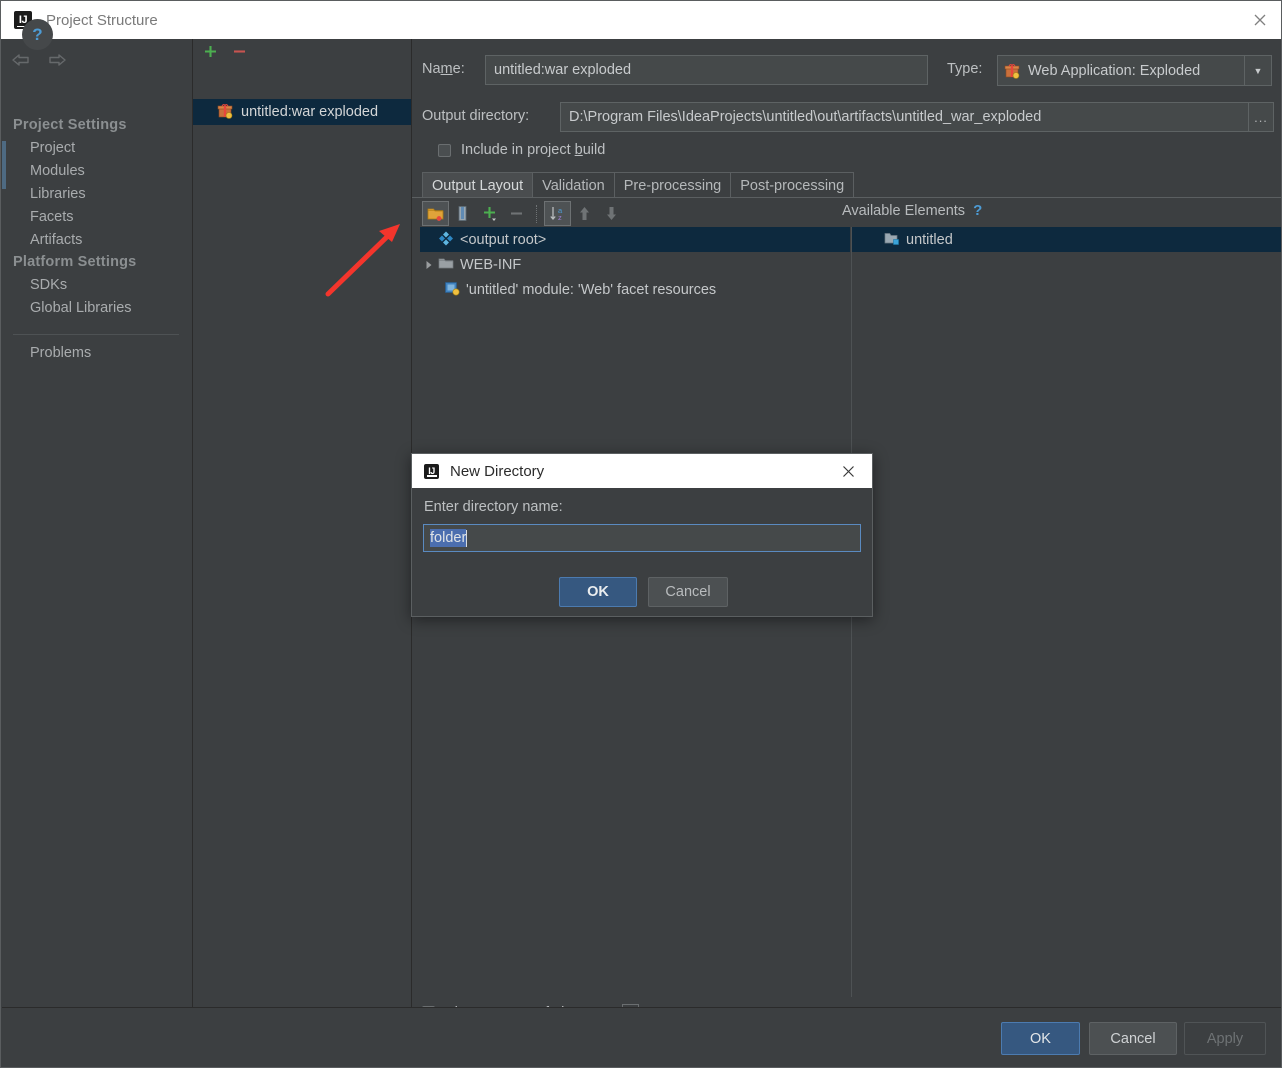 This screenshot has width=1282, height=1068. Describe the element at coordinates (444, 150) in the screenshot. I see `include-in-project-build-checkbox` at that location.